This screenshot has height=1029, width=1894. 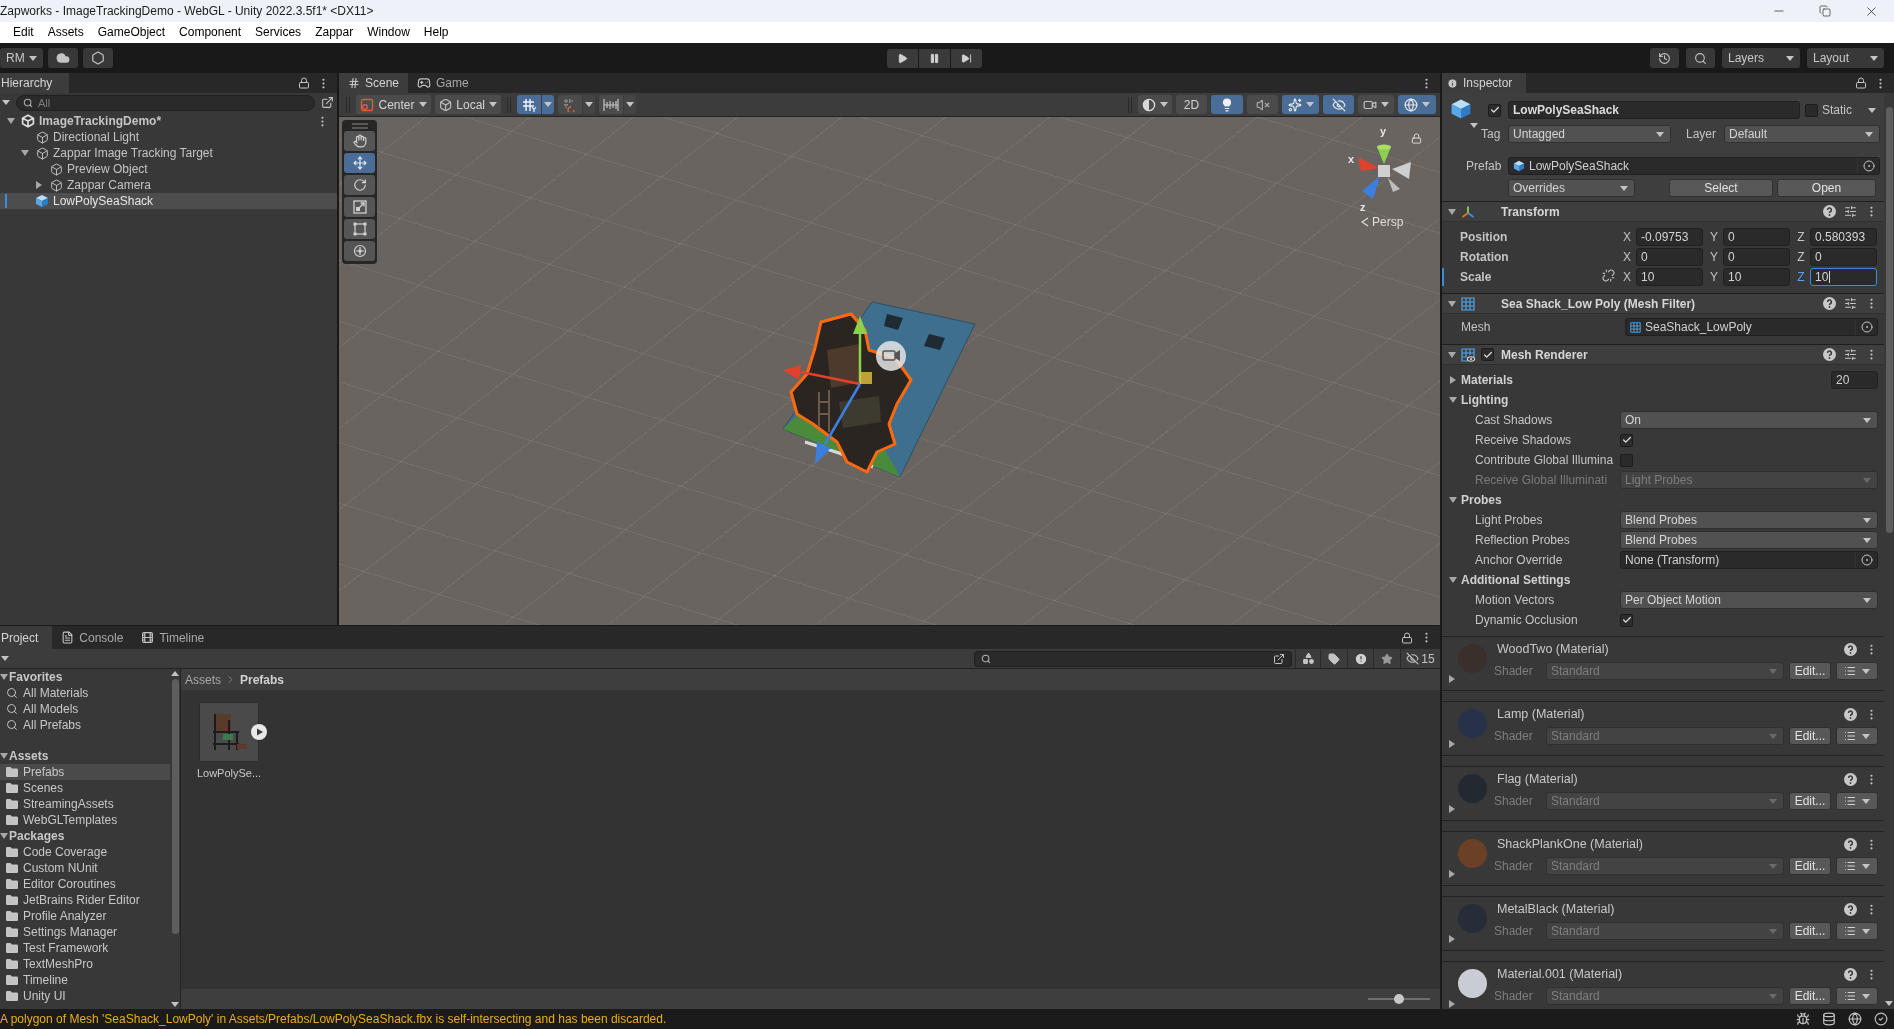 I want to click on grid-snap-toggle, so click(x=529, y=104).